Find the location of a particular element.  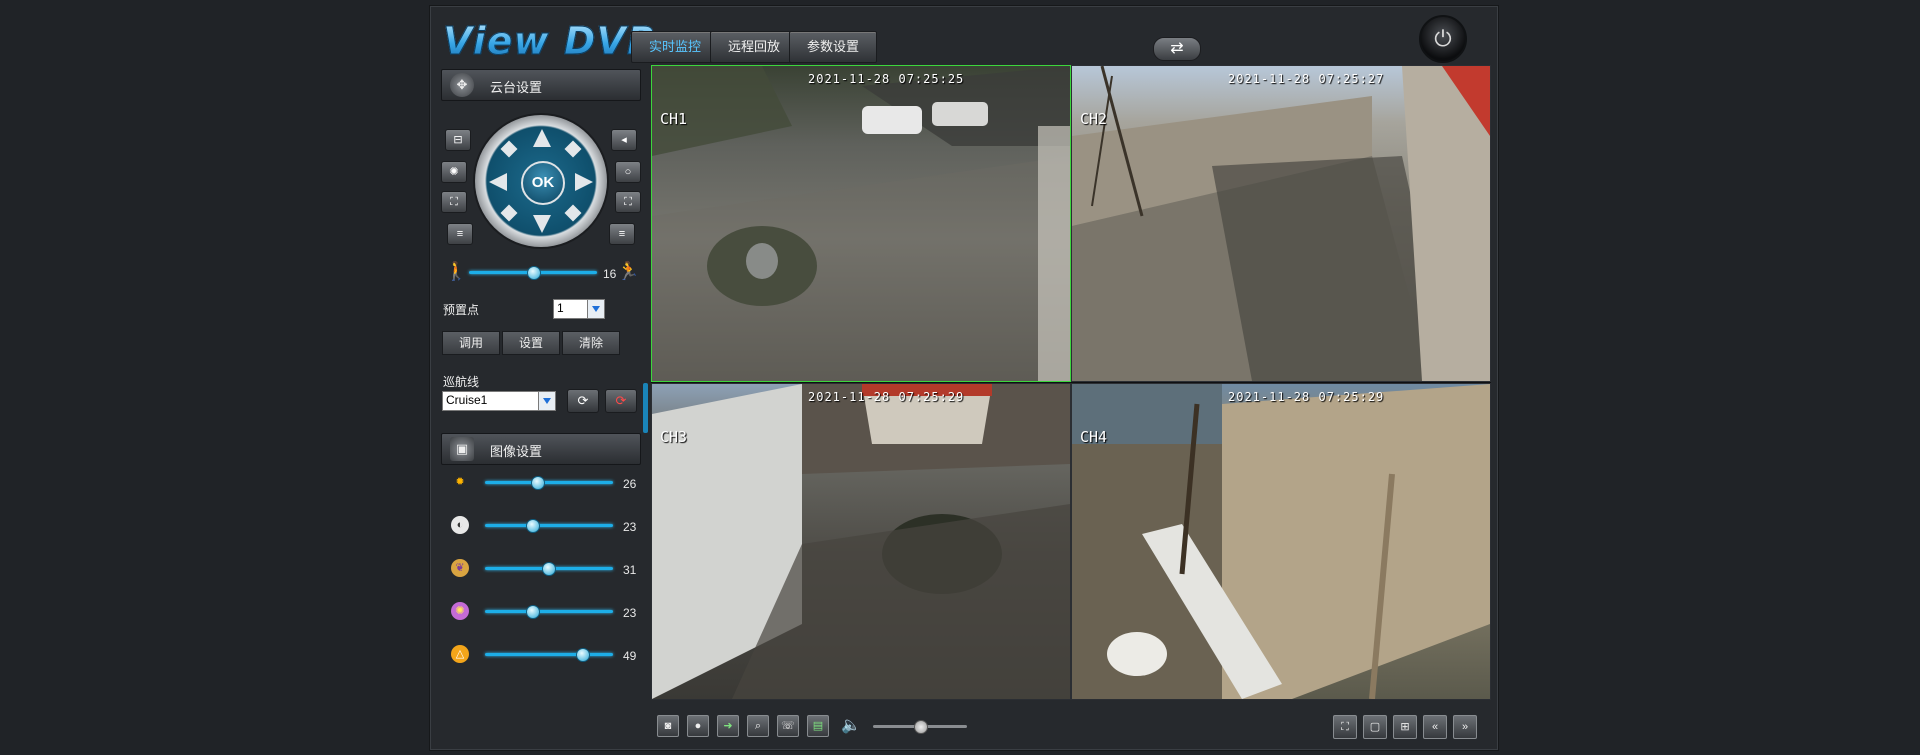

image-section-header: ▣ 图像设置 is located at coordinates (541, 449).